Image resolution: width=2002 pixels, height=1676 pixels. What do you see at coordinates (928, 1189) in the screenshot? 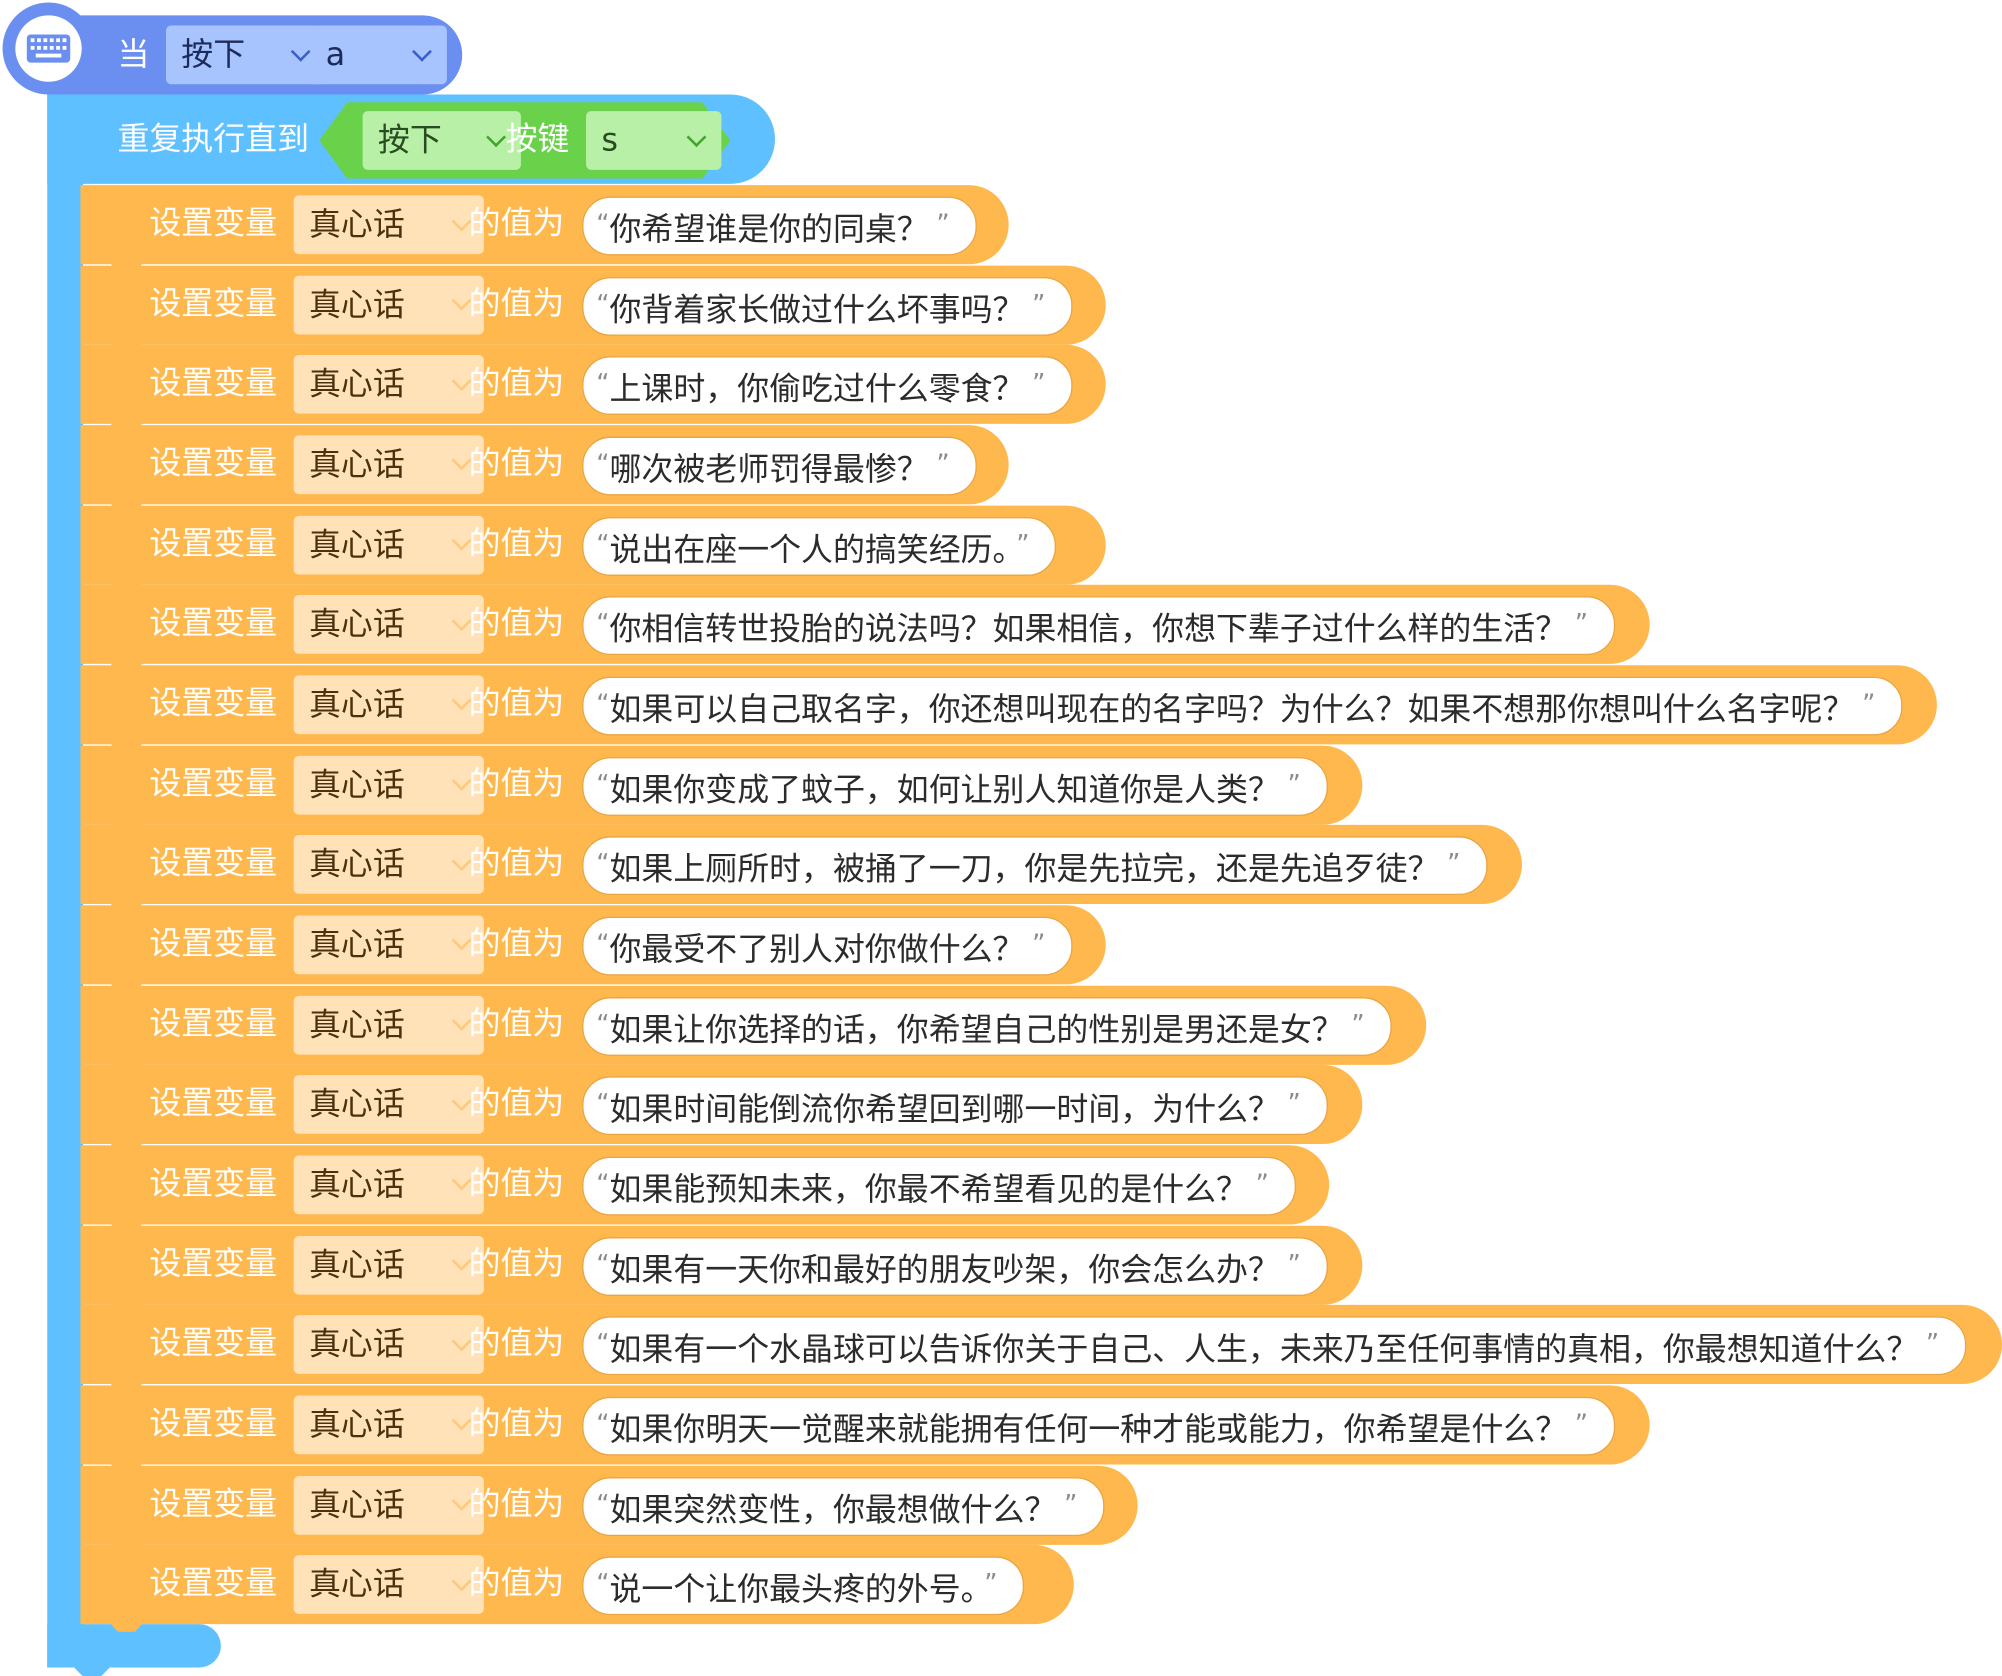
I see `string-value-text: 如果能预知未来，你最不希望看见的是什么？` at bounding box center [928, 1189].